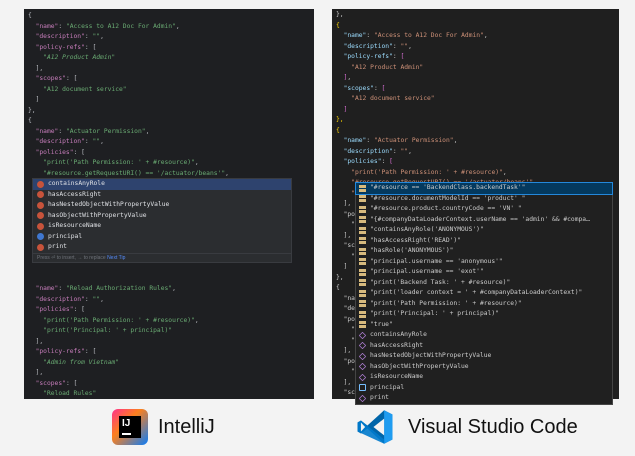 This screenshot has height=456, width=635. Describe the element at coordinates (427, 229) in the screenshot. I see `suggestion-item-label: "containsAnyRole('ANONYMOUS')"` at that location.